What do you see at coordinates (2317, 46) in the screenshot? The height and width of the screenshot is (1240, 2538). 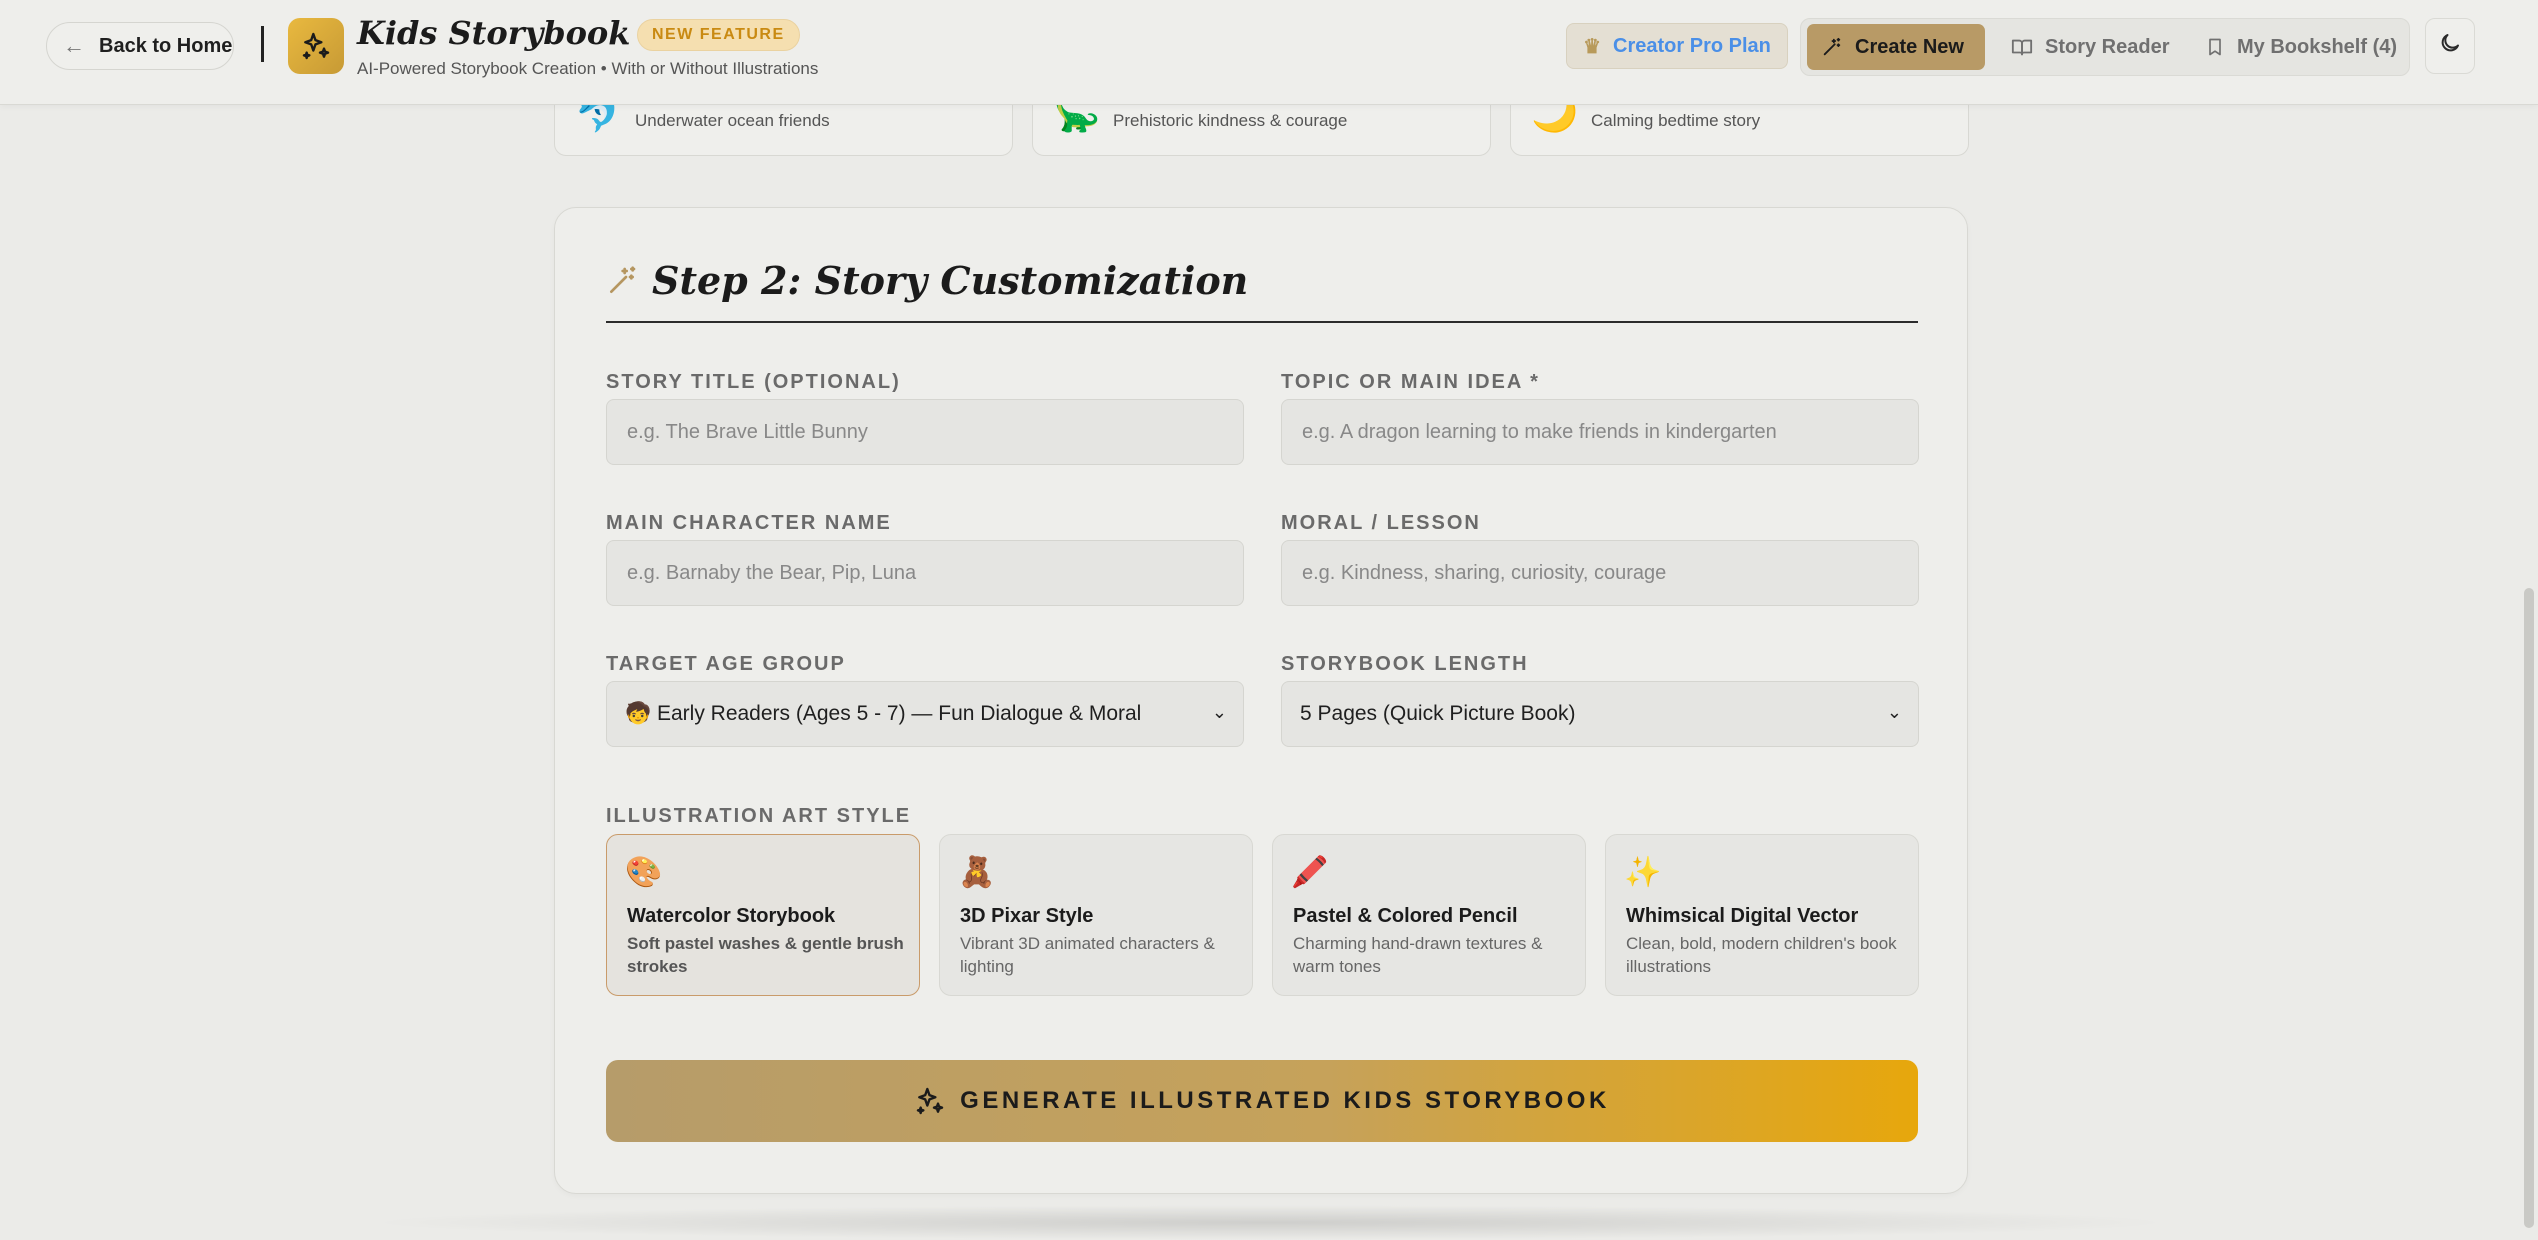 I see `bookshelf-label: My Bookshelf (4)` at bounding box center [2317, 46].